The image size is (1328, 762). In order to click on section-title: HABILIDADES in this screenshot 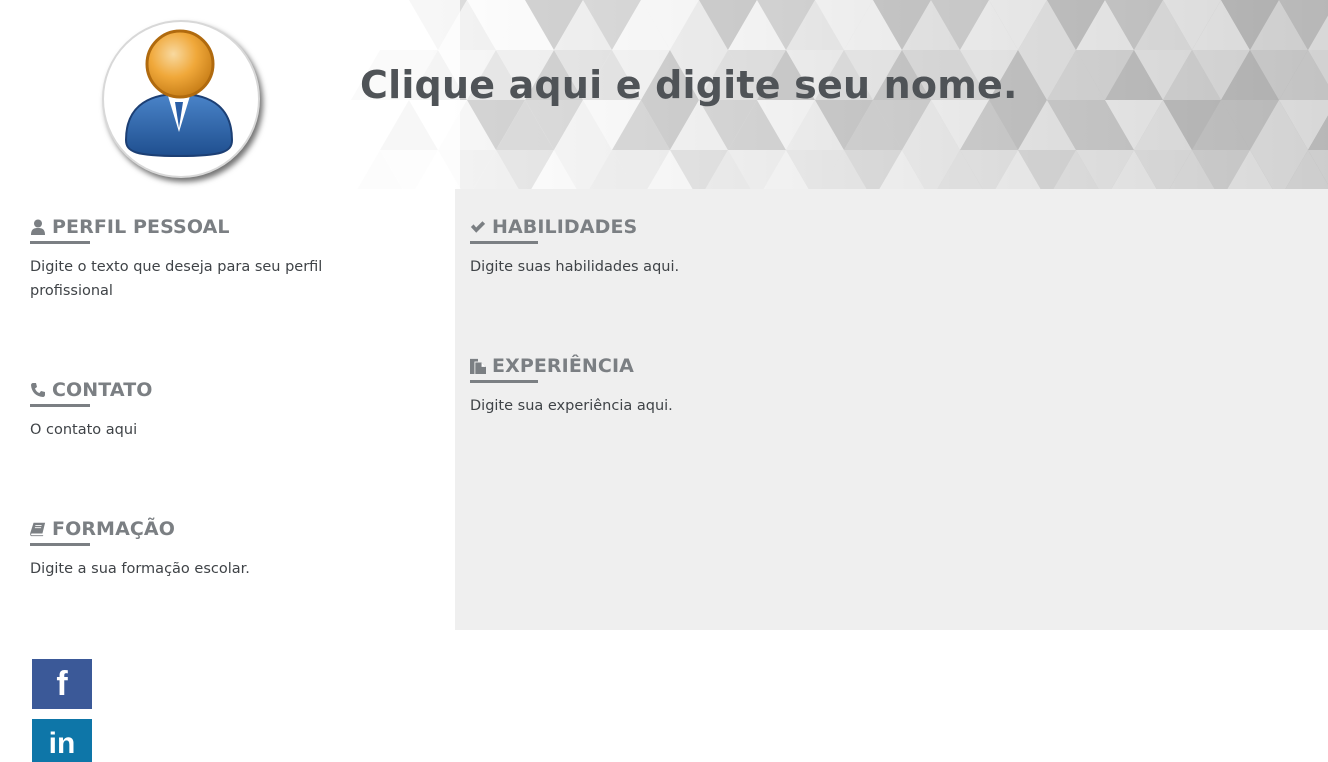, I will do `click(565, 227)`.